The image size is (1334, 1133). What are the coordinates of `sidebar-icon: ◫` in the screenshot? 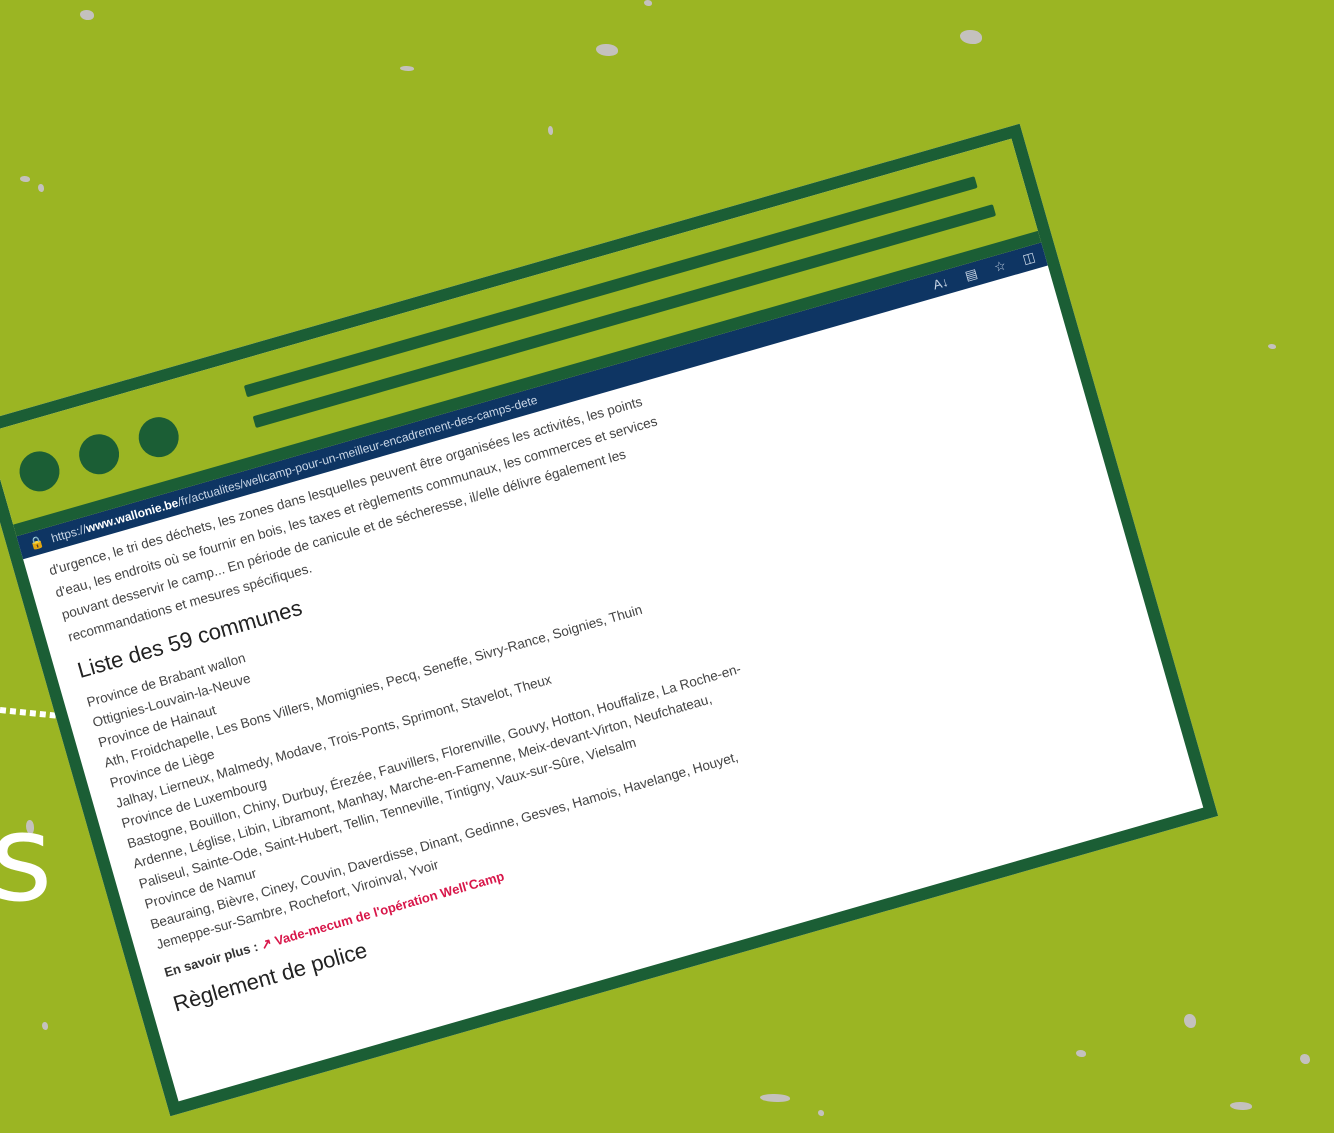 It's located at (1029, 258).